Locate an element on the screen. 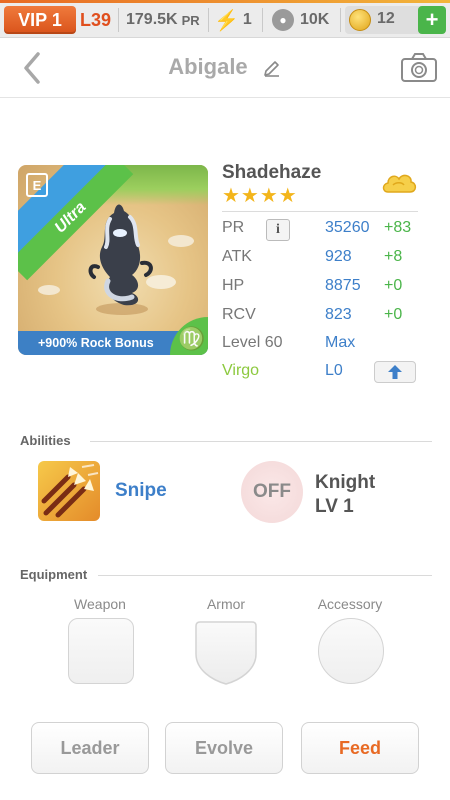  vip-badge: VIP 1 is located at coordinates (40, 20).